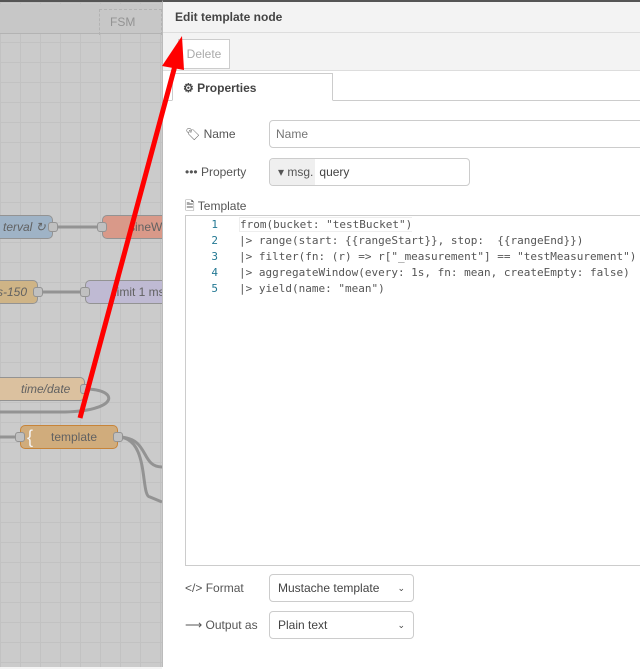  I want to click on annotation-arrow, so click(130, 227).